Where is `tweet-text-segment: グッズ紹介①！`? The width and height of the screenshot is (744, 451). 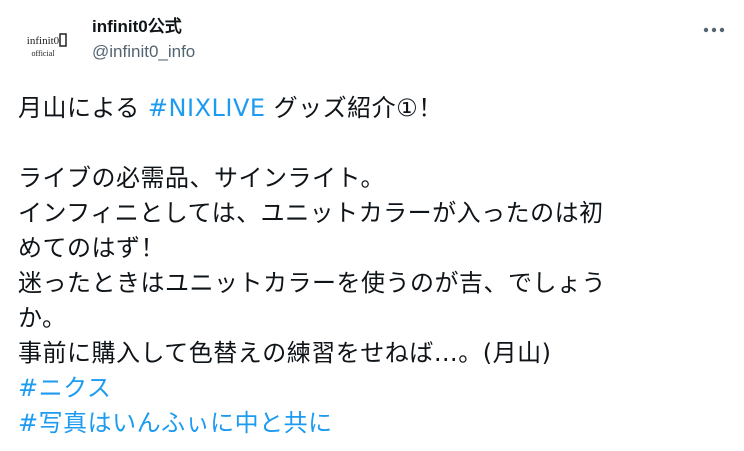
tweet-text-segment: グッズ紹介①！ is located at coordinates (354, 108).